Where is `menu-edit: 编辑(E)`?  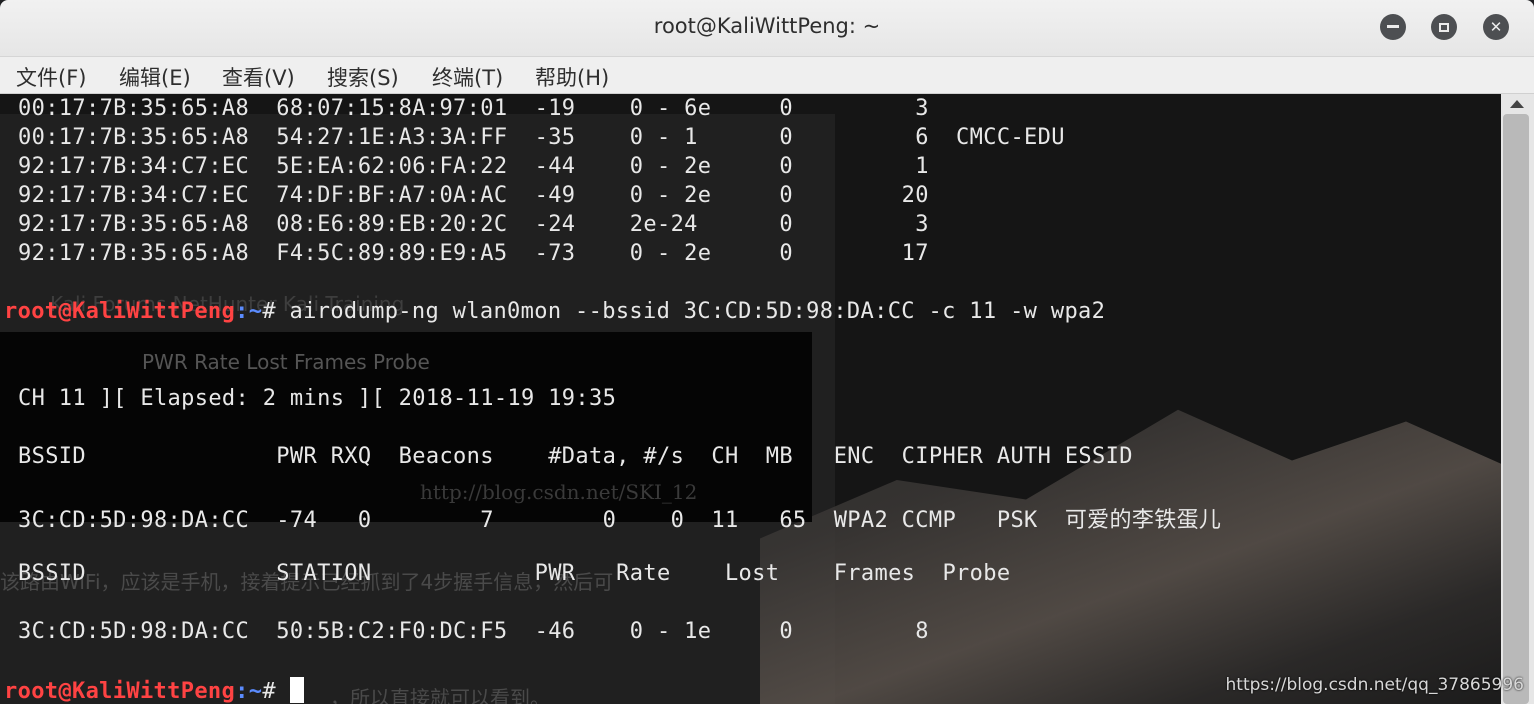 menu-edit: 编辑(E) is located at coordinates (155, 77).